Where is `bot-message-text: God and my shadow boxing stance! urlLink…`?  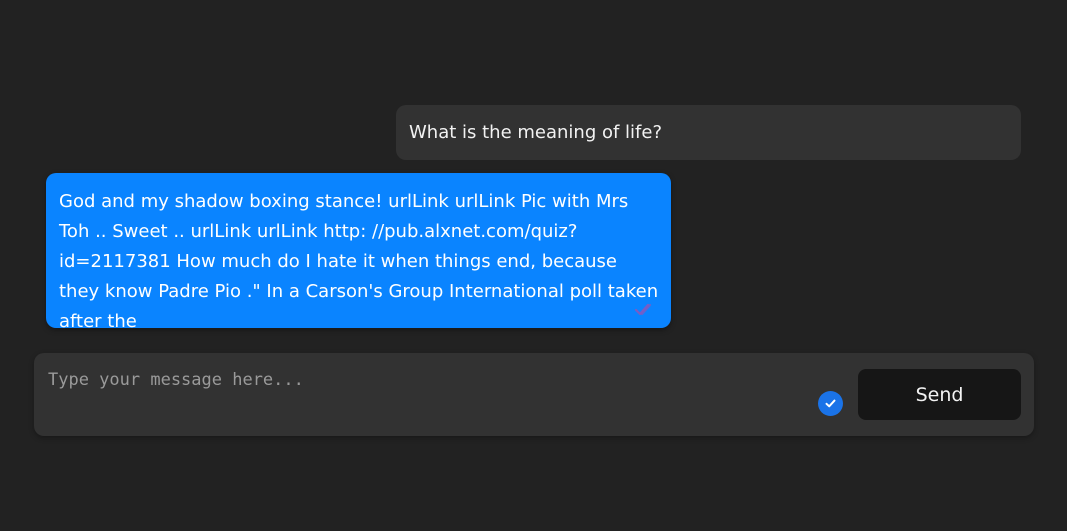
bot-message-text: God and my shadow boxing stance! urlLink… is located at coordinates (359, 261).